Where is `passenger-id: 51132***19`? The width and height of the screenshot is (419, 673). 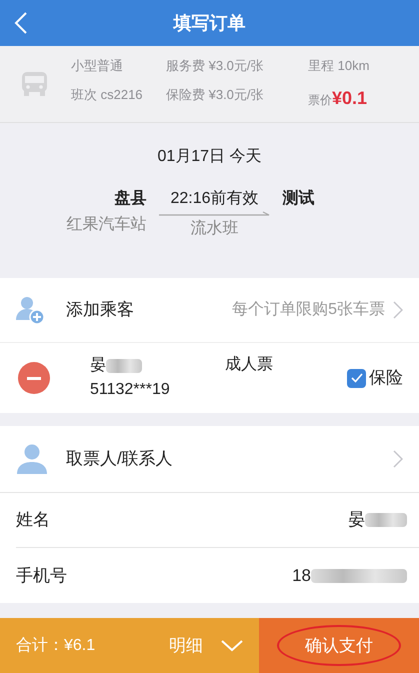
passenger-id: 51132***19 is located at coordinates (130, 390).